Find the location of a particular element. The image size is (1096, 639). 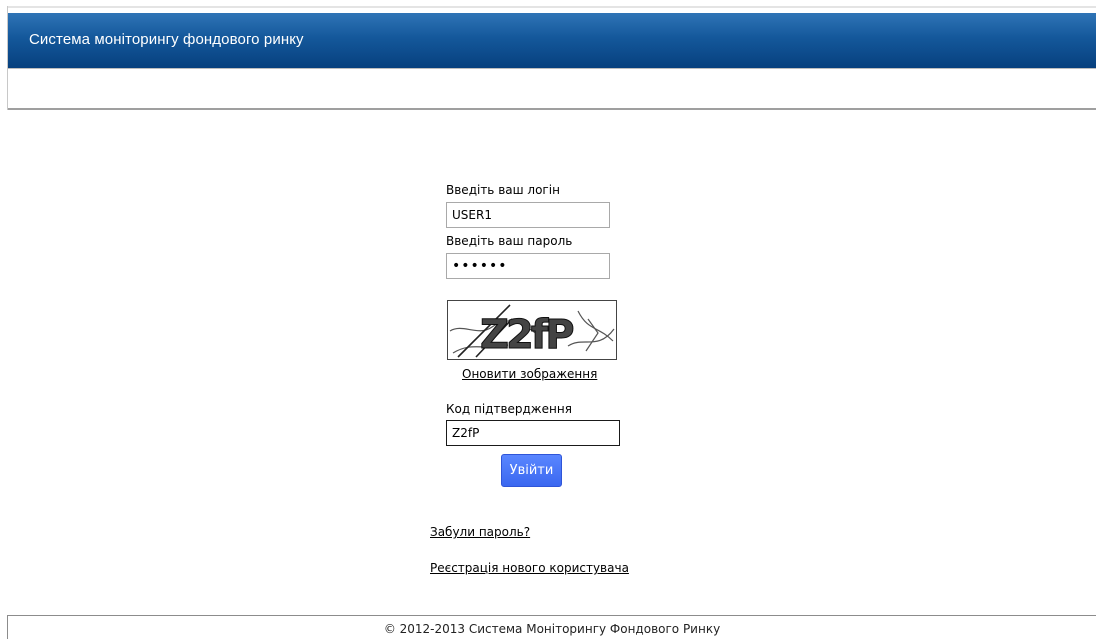

confirmation-code-input is located at coordinates (533, 433).